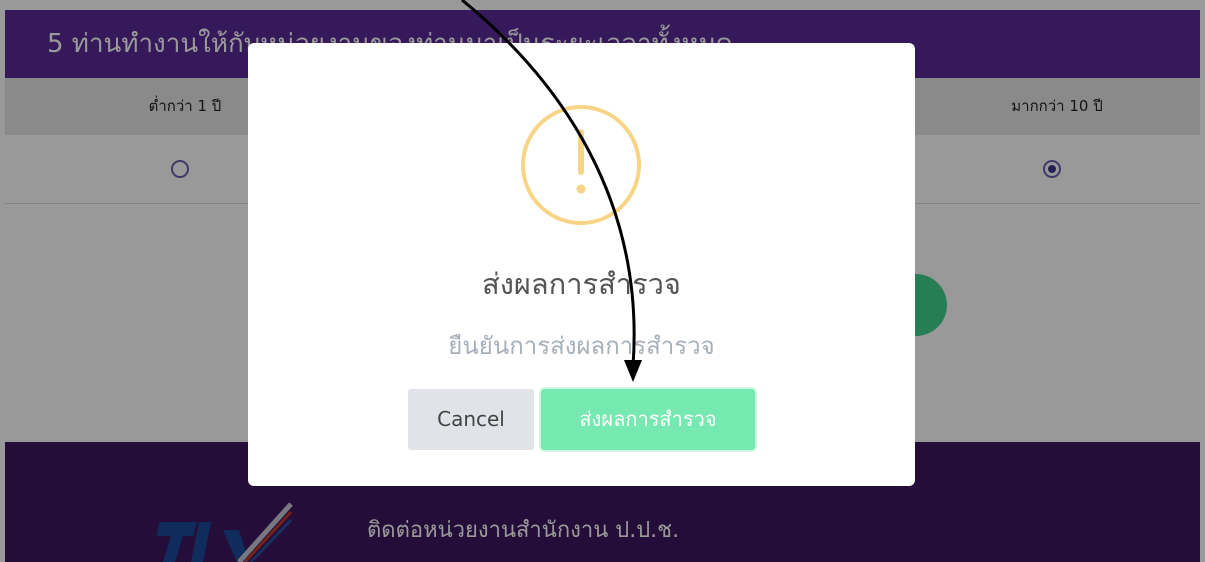  Describe the element at coordinates (581, 346) in the screenshot. I see `dialog-text: ยืนยันการส่งผลการสำรวจ` at that location.